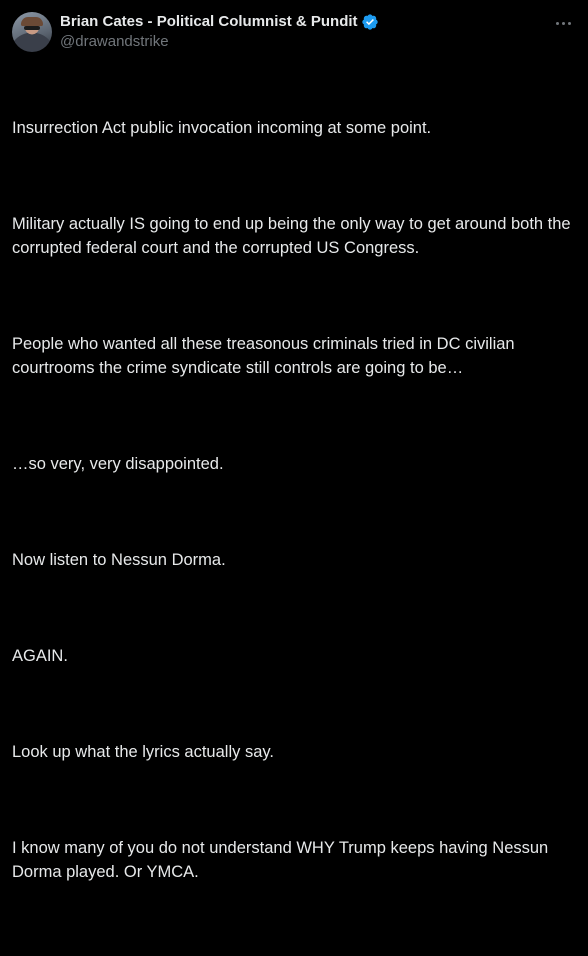  What do you see at coordinates (370, 22) in the screenshot?
I see `verified-badge-icon` at bounding box center [370, 22].